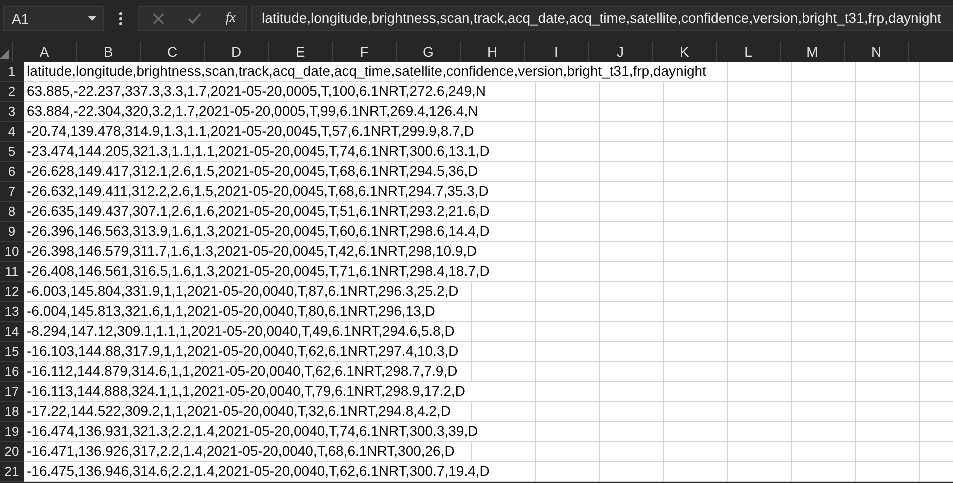 The width and height of the screenshot is (953, 483). What do you see at coordinates (280, 152) in the screenshot?
I see `table-cell: -23.474,144.205,321.3,1.1,1.1,2021-05-20,0045,T,74,6.1NRT,300.6,13.1,D` at bounding box center [280, 152].